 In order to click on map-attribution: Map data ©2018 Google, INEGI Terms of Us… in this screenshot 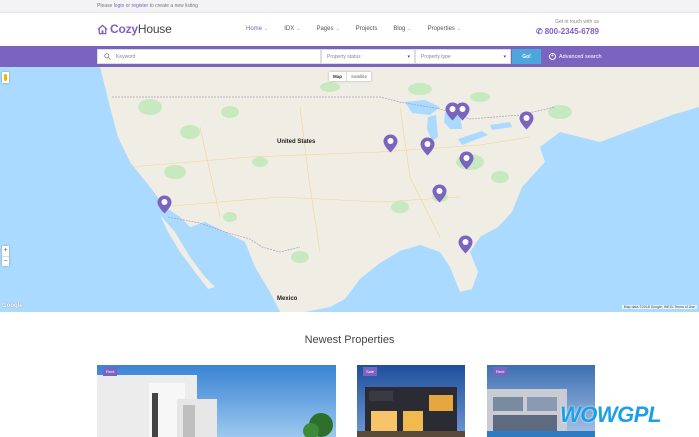, I will do `click(659, 307)`.